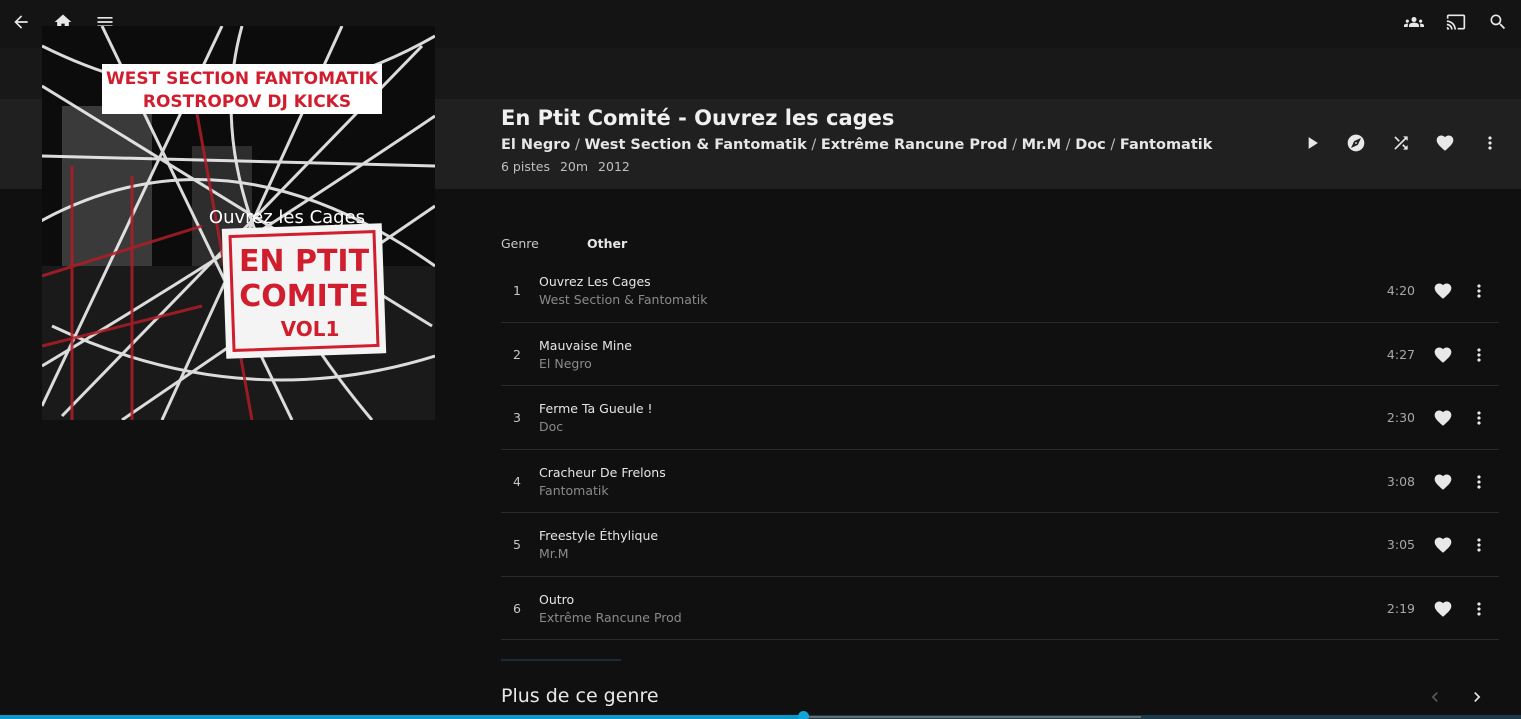 This screenshot has height=719, width=1521. I want to click on album-duration: 20m, so click(574, 166).